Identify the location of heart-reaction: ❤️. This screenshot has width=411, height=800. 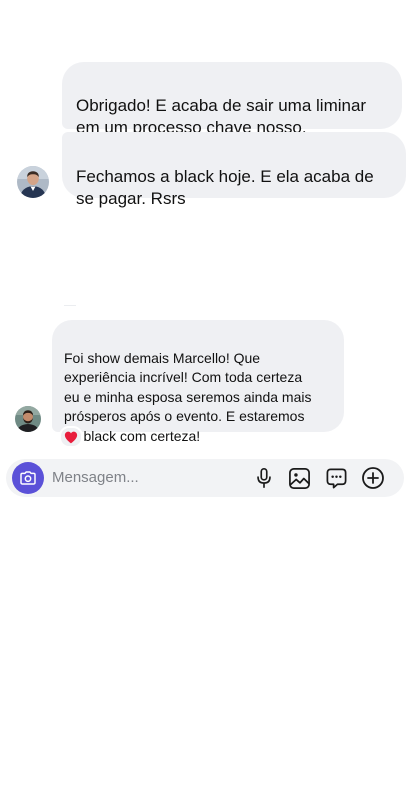
(71, 437).